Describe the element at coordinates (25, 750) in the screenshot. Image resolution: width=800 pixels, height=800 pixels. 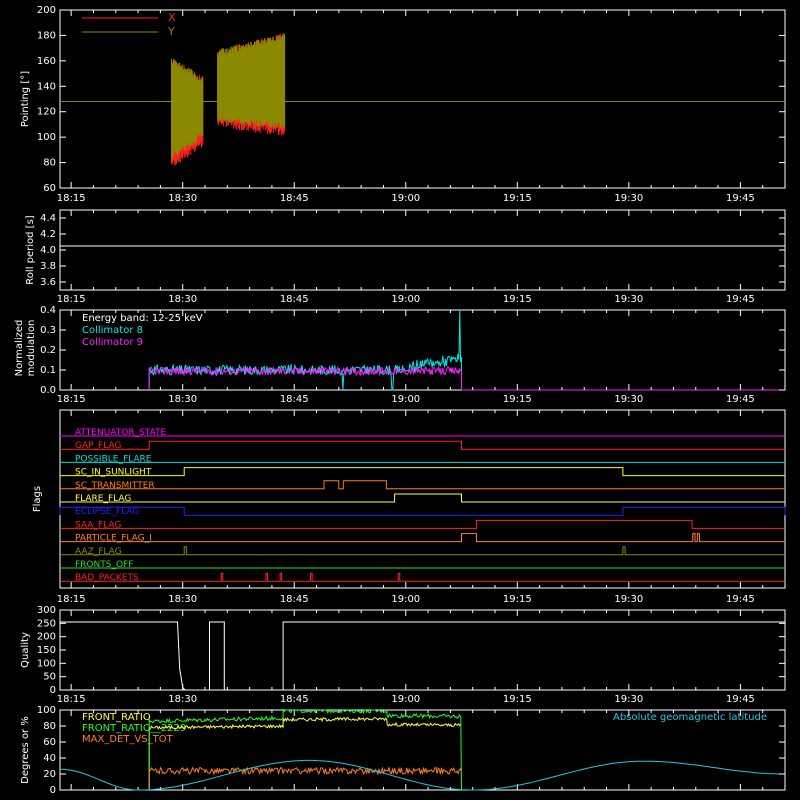
I see `ylabel-ratios: Degrees or %` at that location.